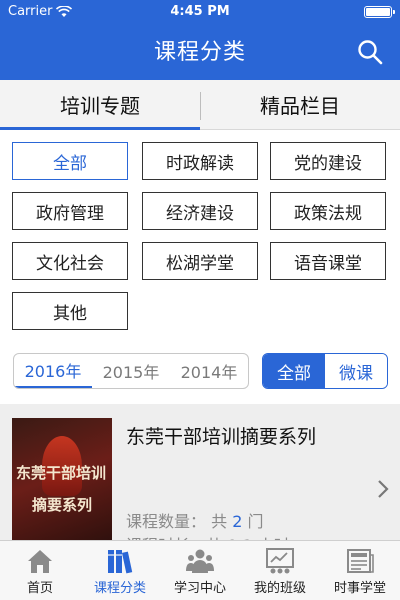  I want to click on type-option-micro: 微课, so click(356, 371).